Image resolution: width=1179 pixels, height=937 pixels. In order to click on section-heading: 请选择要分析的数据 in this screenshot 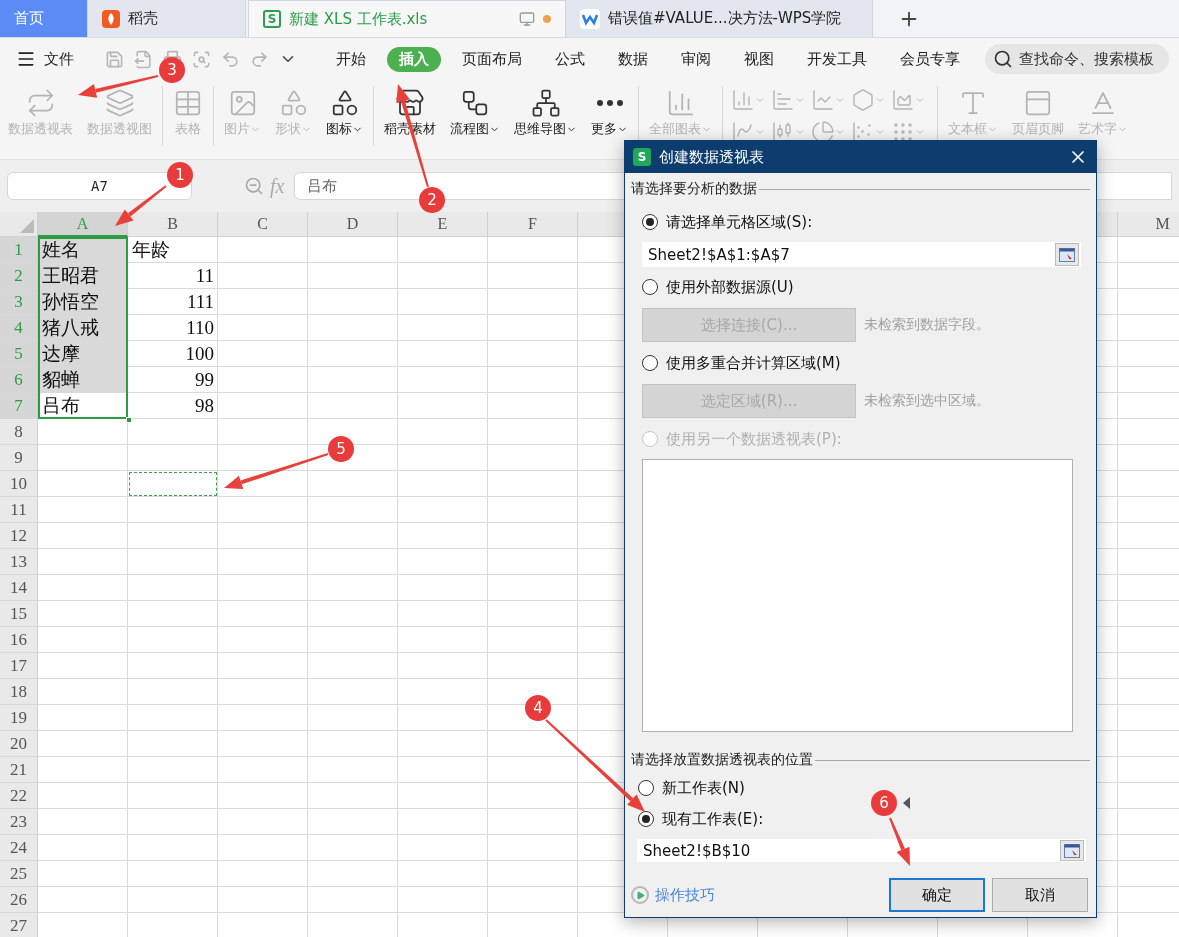, I will do `click(694, 189)`.